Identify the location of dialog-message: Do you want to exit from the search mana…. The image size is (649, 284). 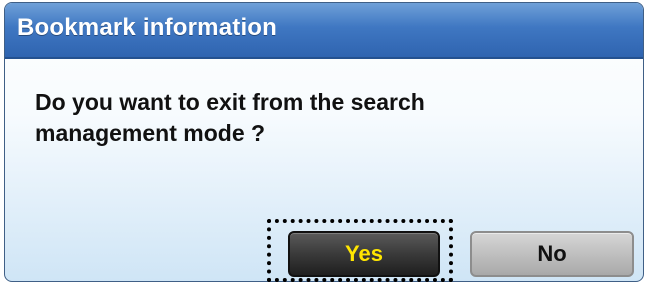
(230, 117).